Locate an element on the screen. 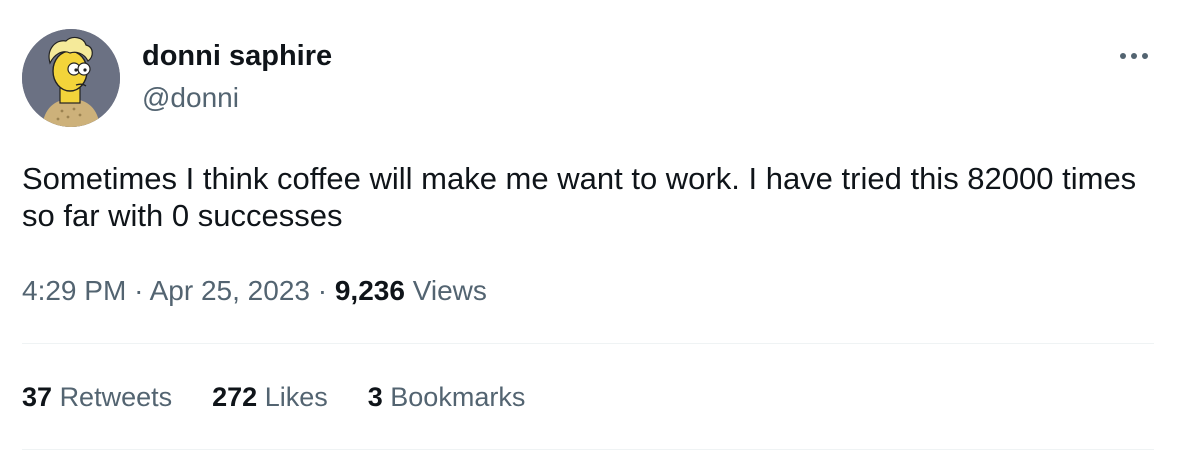 This screenshot has height=454, width=1194. user-handle: @donni is located at coordinates (190, 98).